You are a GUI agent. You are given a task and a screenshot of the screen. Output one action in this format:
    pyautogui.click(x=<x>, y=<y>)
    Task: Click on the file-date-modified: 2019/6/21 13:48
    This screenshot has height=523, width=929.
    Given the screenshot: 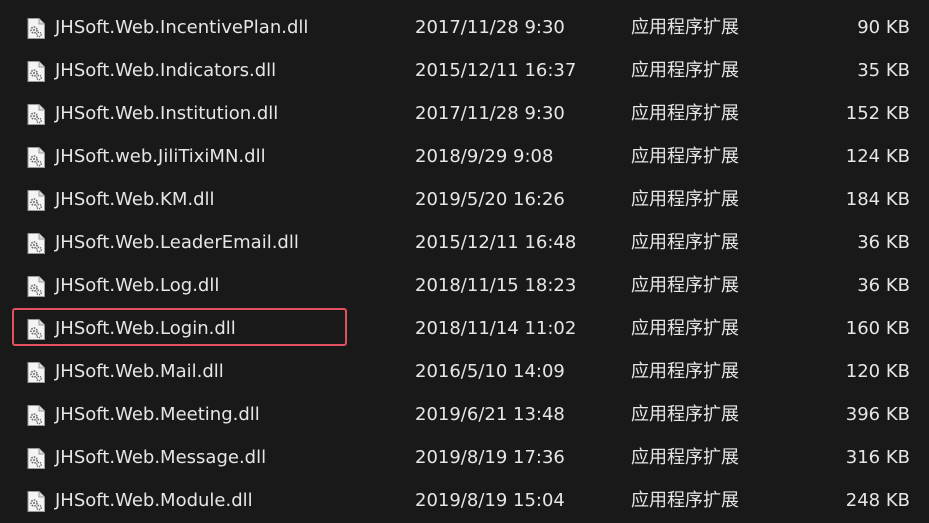 What is the action you would take?
    pyautogui.click(x=490, y=414)
    